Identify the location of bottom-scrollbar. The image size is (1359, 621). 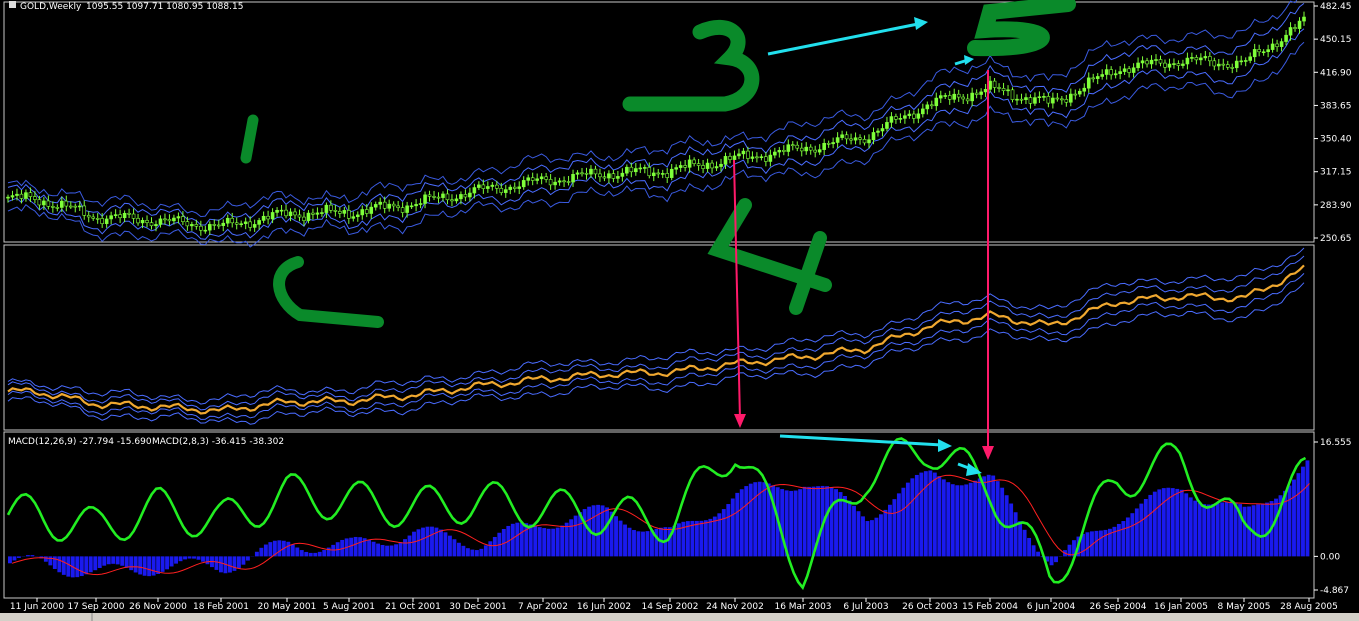
(679, 617).